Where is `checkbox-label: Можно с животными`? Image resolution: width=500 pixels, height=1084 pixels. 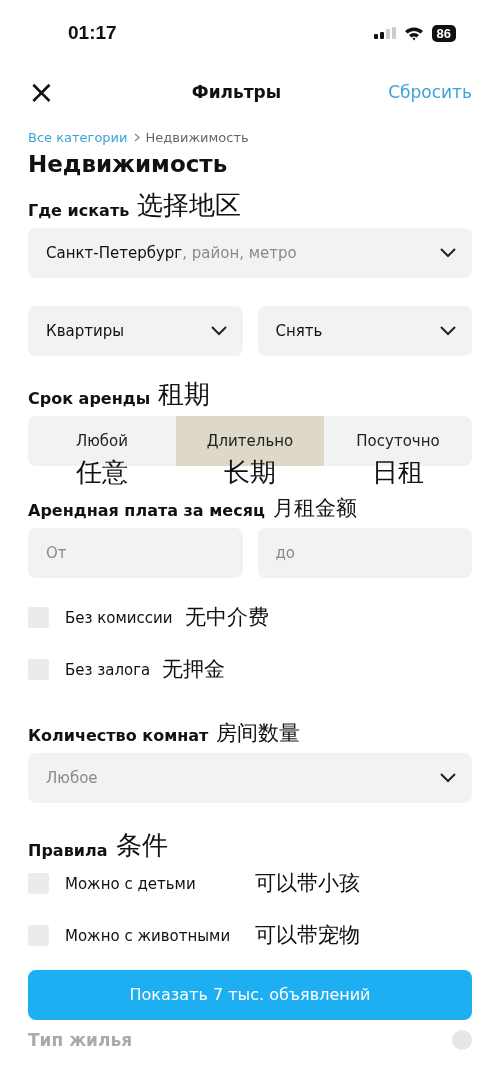 checkbox-label: Можно с животными is located at coordinates (148, 935).